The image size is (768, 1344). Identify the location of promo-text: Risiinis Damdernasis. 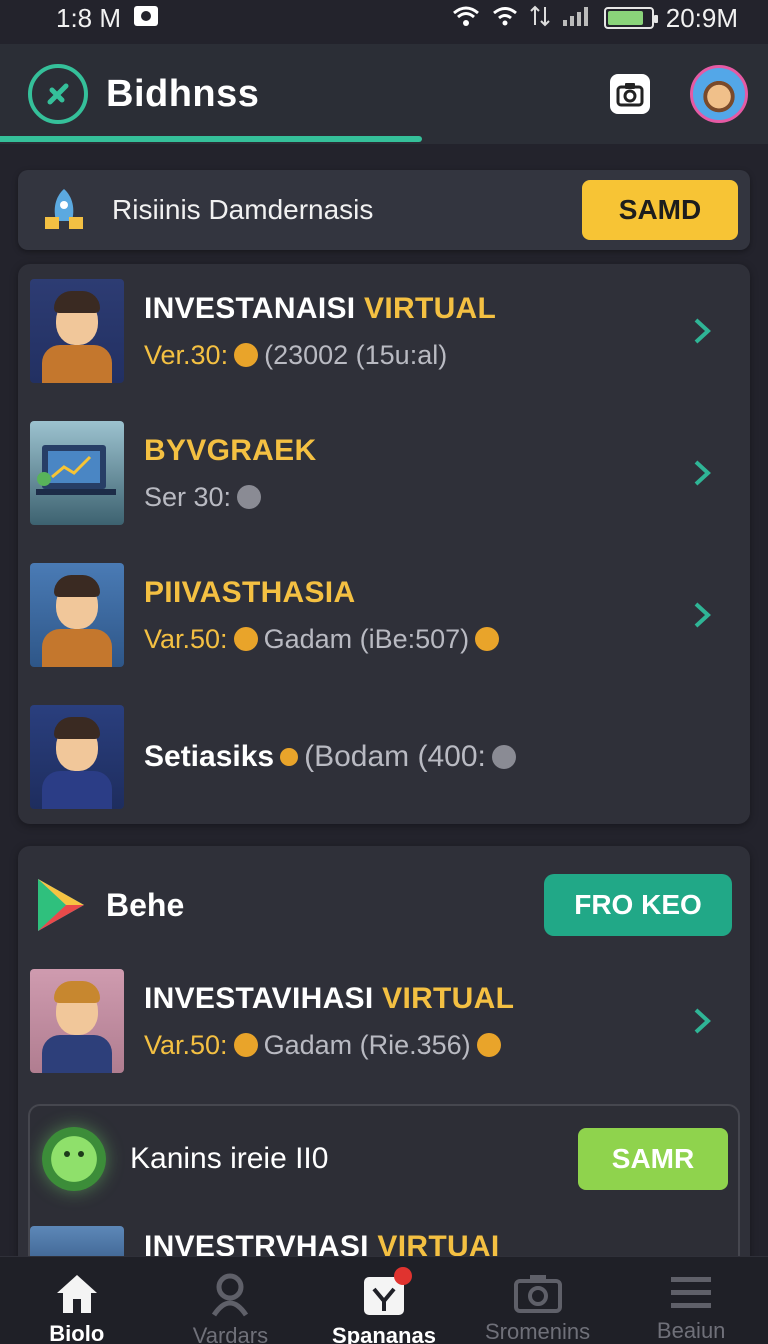
(243, 209).